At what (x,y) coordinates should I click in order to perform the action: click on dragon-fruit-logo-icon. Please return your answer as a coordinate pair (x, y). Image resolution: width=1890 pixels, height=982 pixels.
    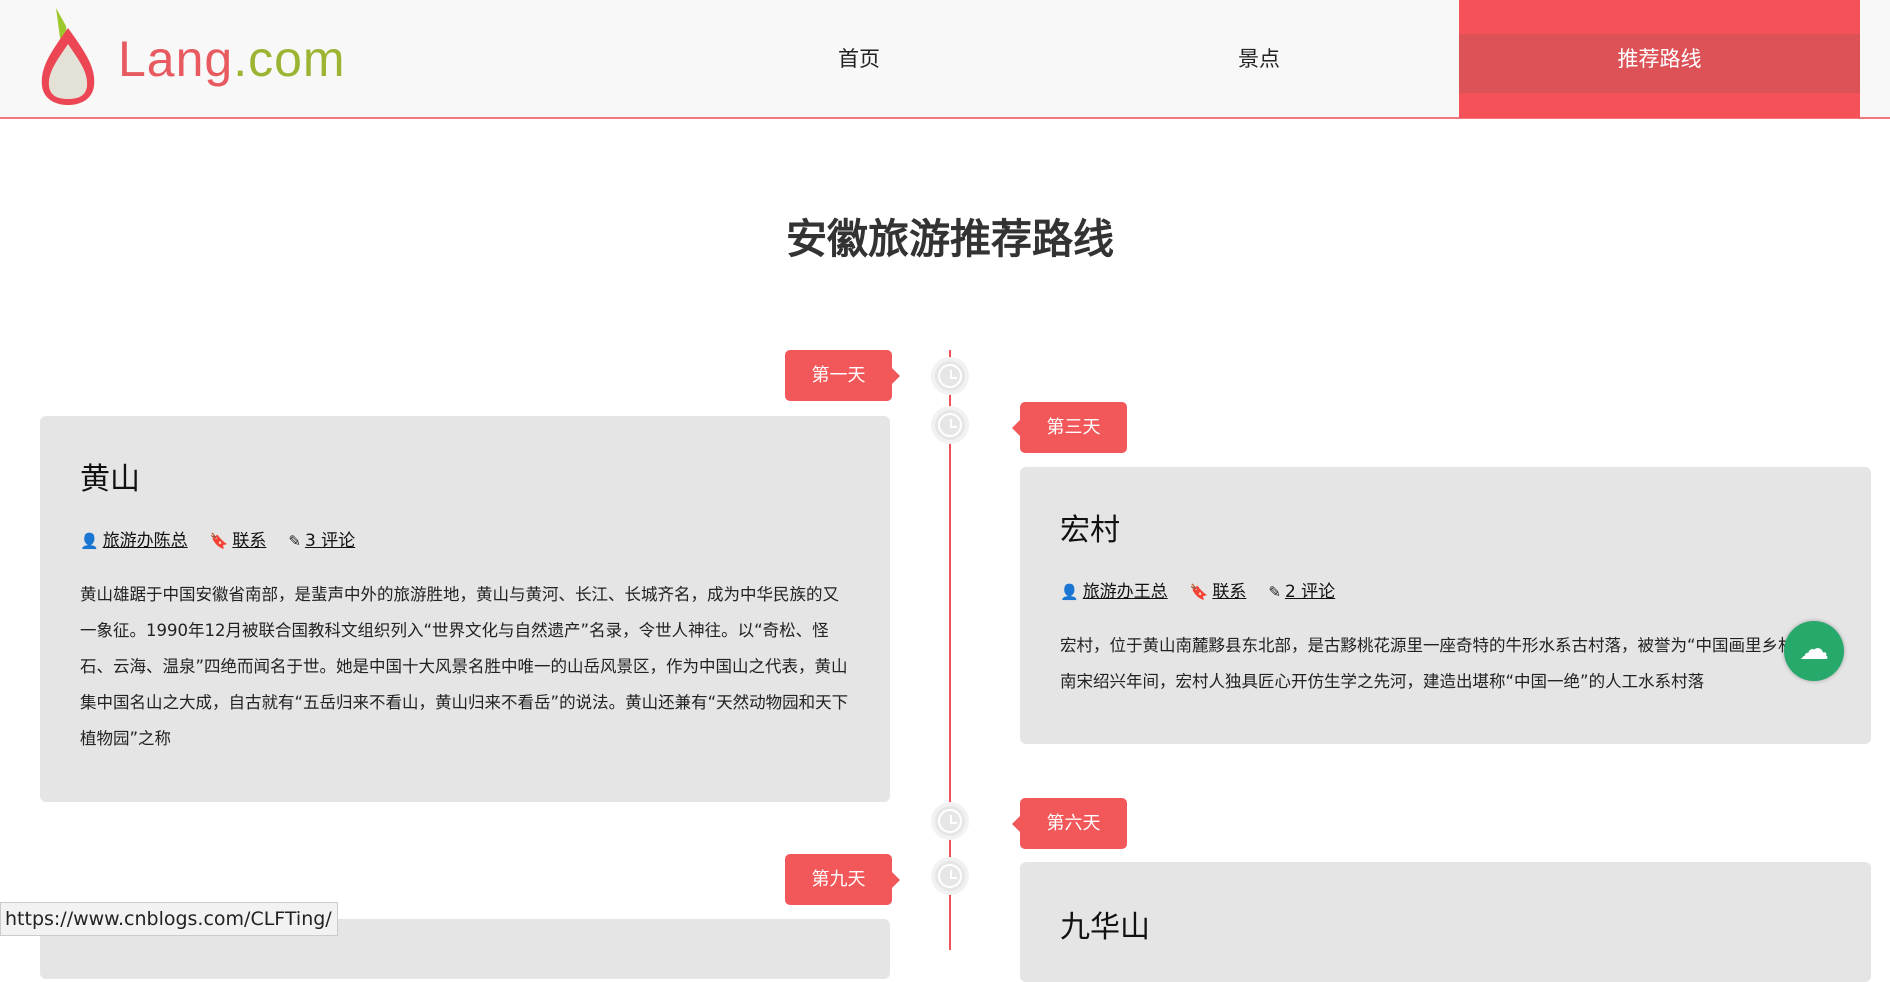
    Looking at the image, I should click on (68, 57).